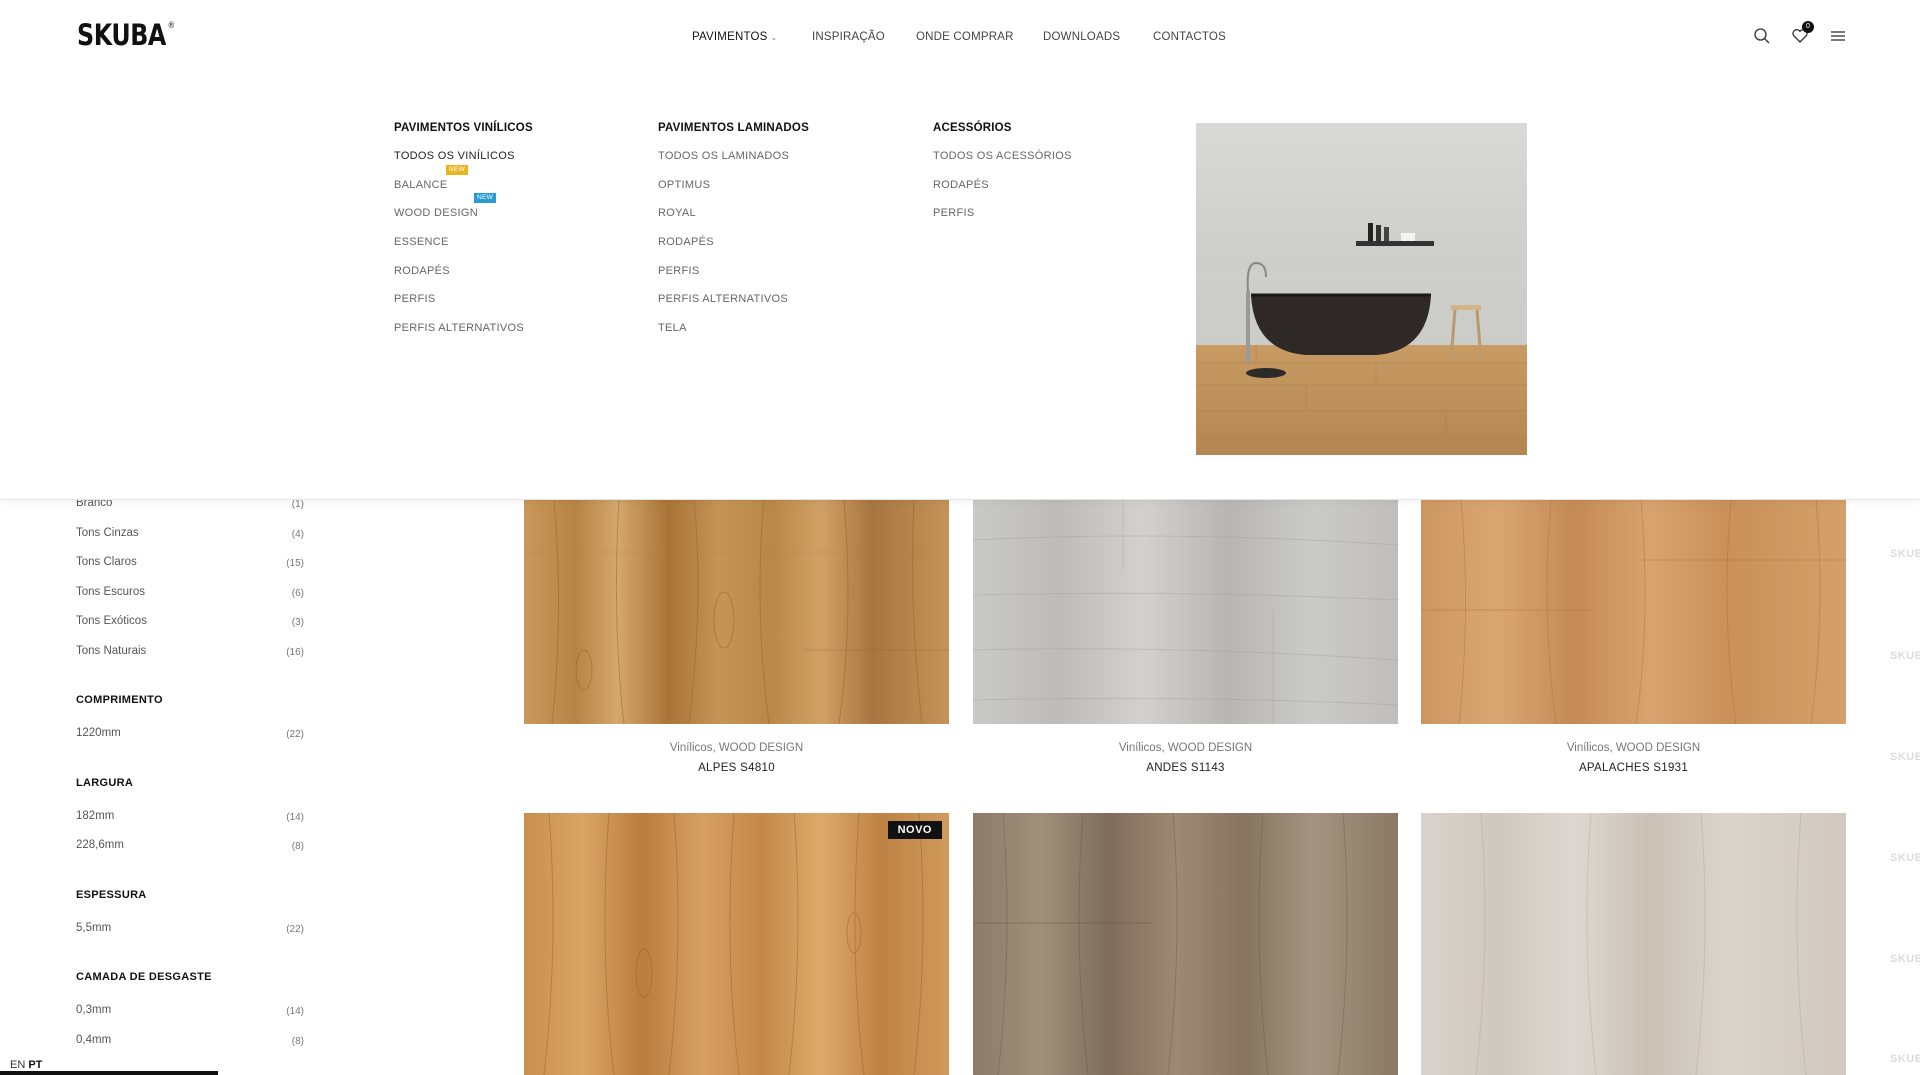 The image size is (1920, 1075). What do you see at coordinates (972, 128) in the screenshot?
I see `menu-column-title: ACESSÓRIOS` at bounding box center [972, 128].